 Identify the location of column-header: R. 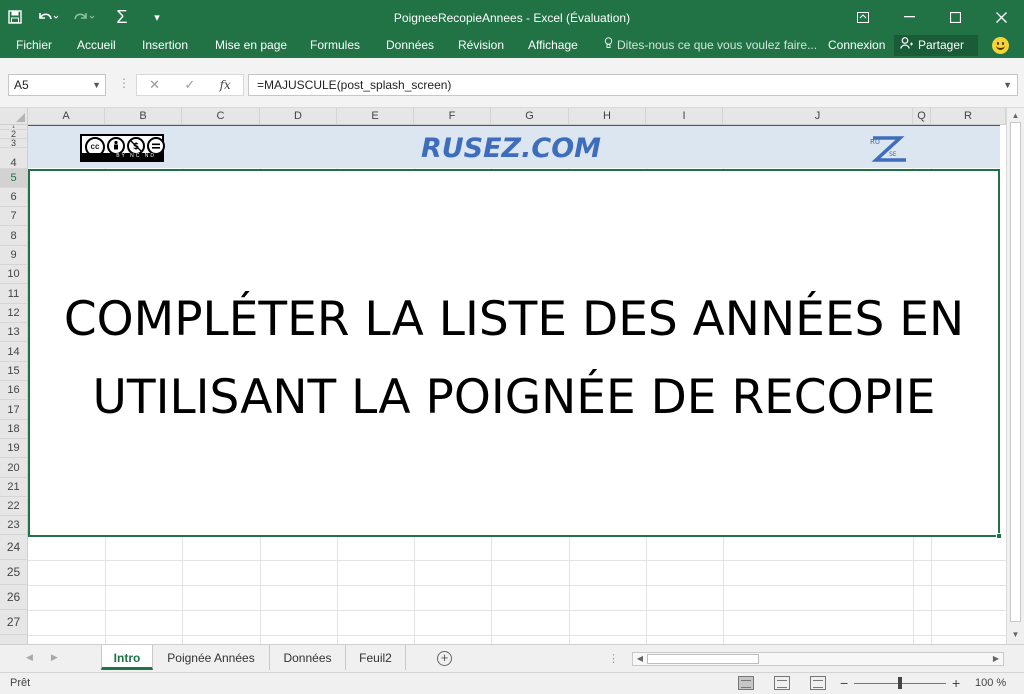
(968, 116).